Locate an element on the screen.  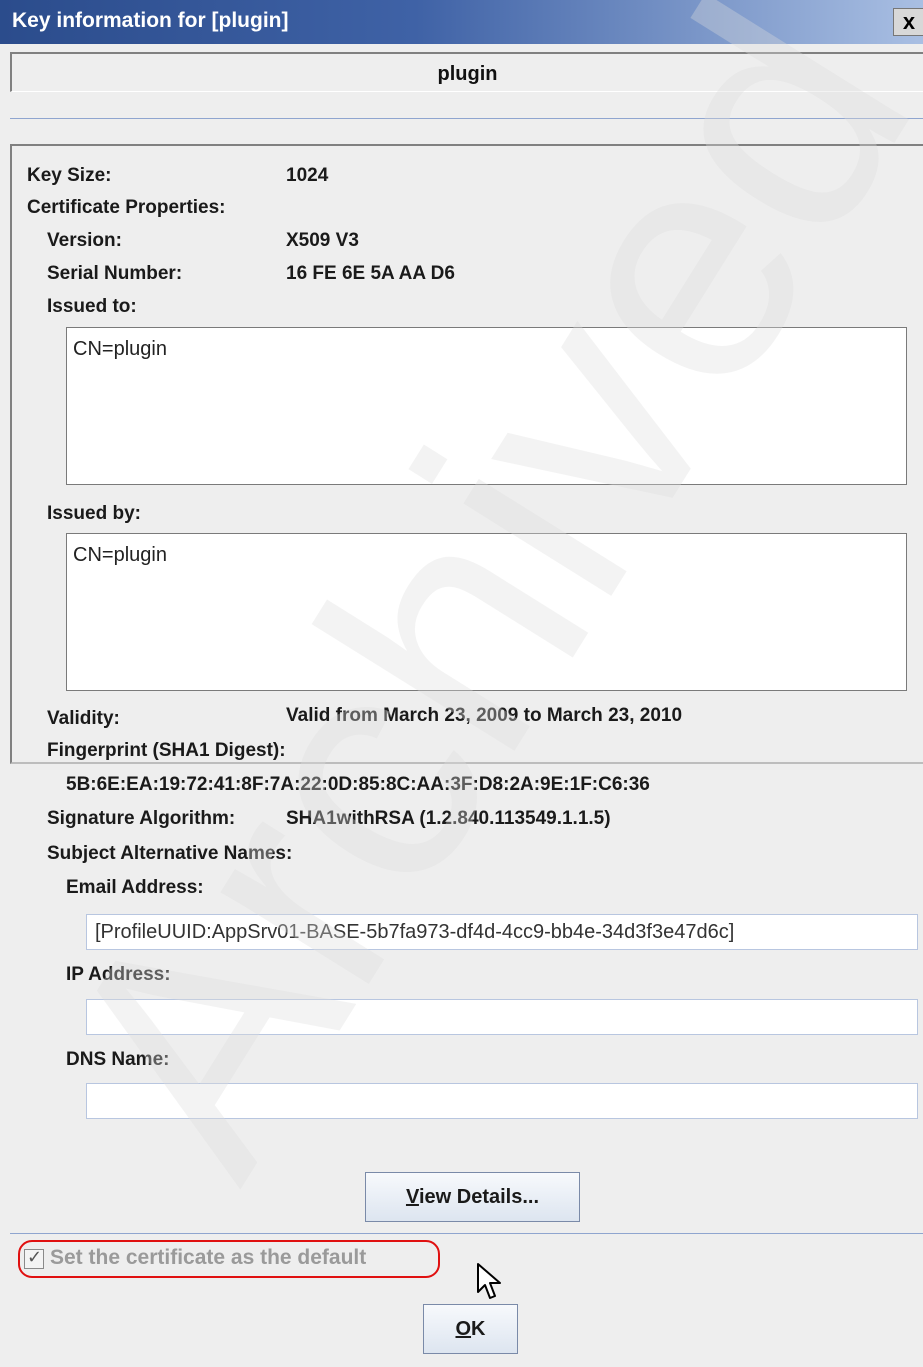
version-label: Version: is located at coordinates (84, 240).